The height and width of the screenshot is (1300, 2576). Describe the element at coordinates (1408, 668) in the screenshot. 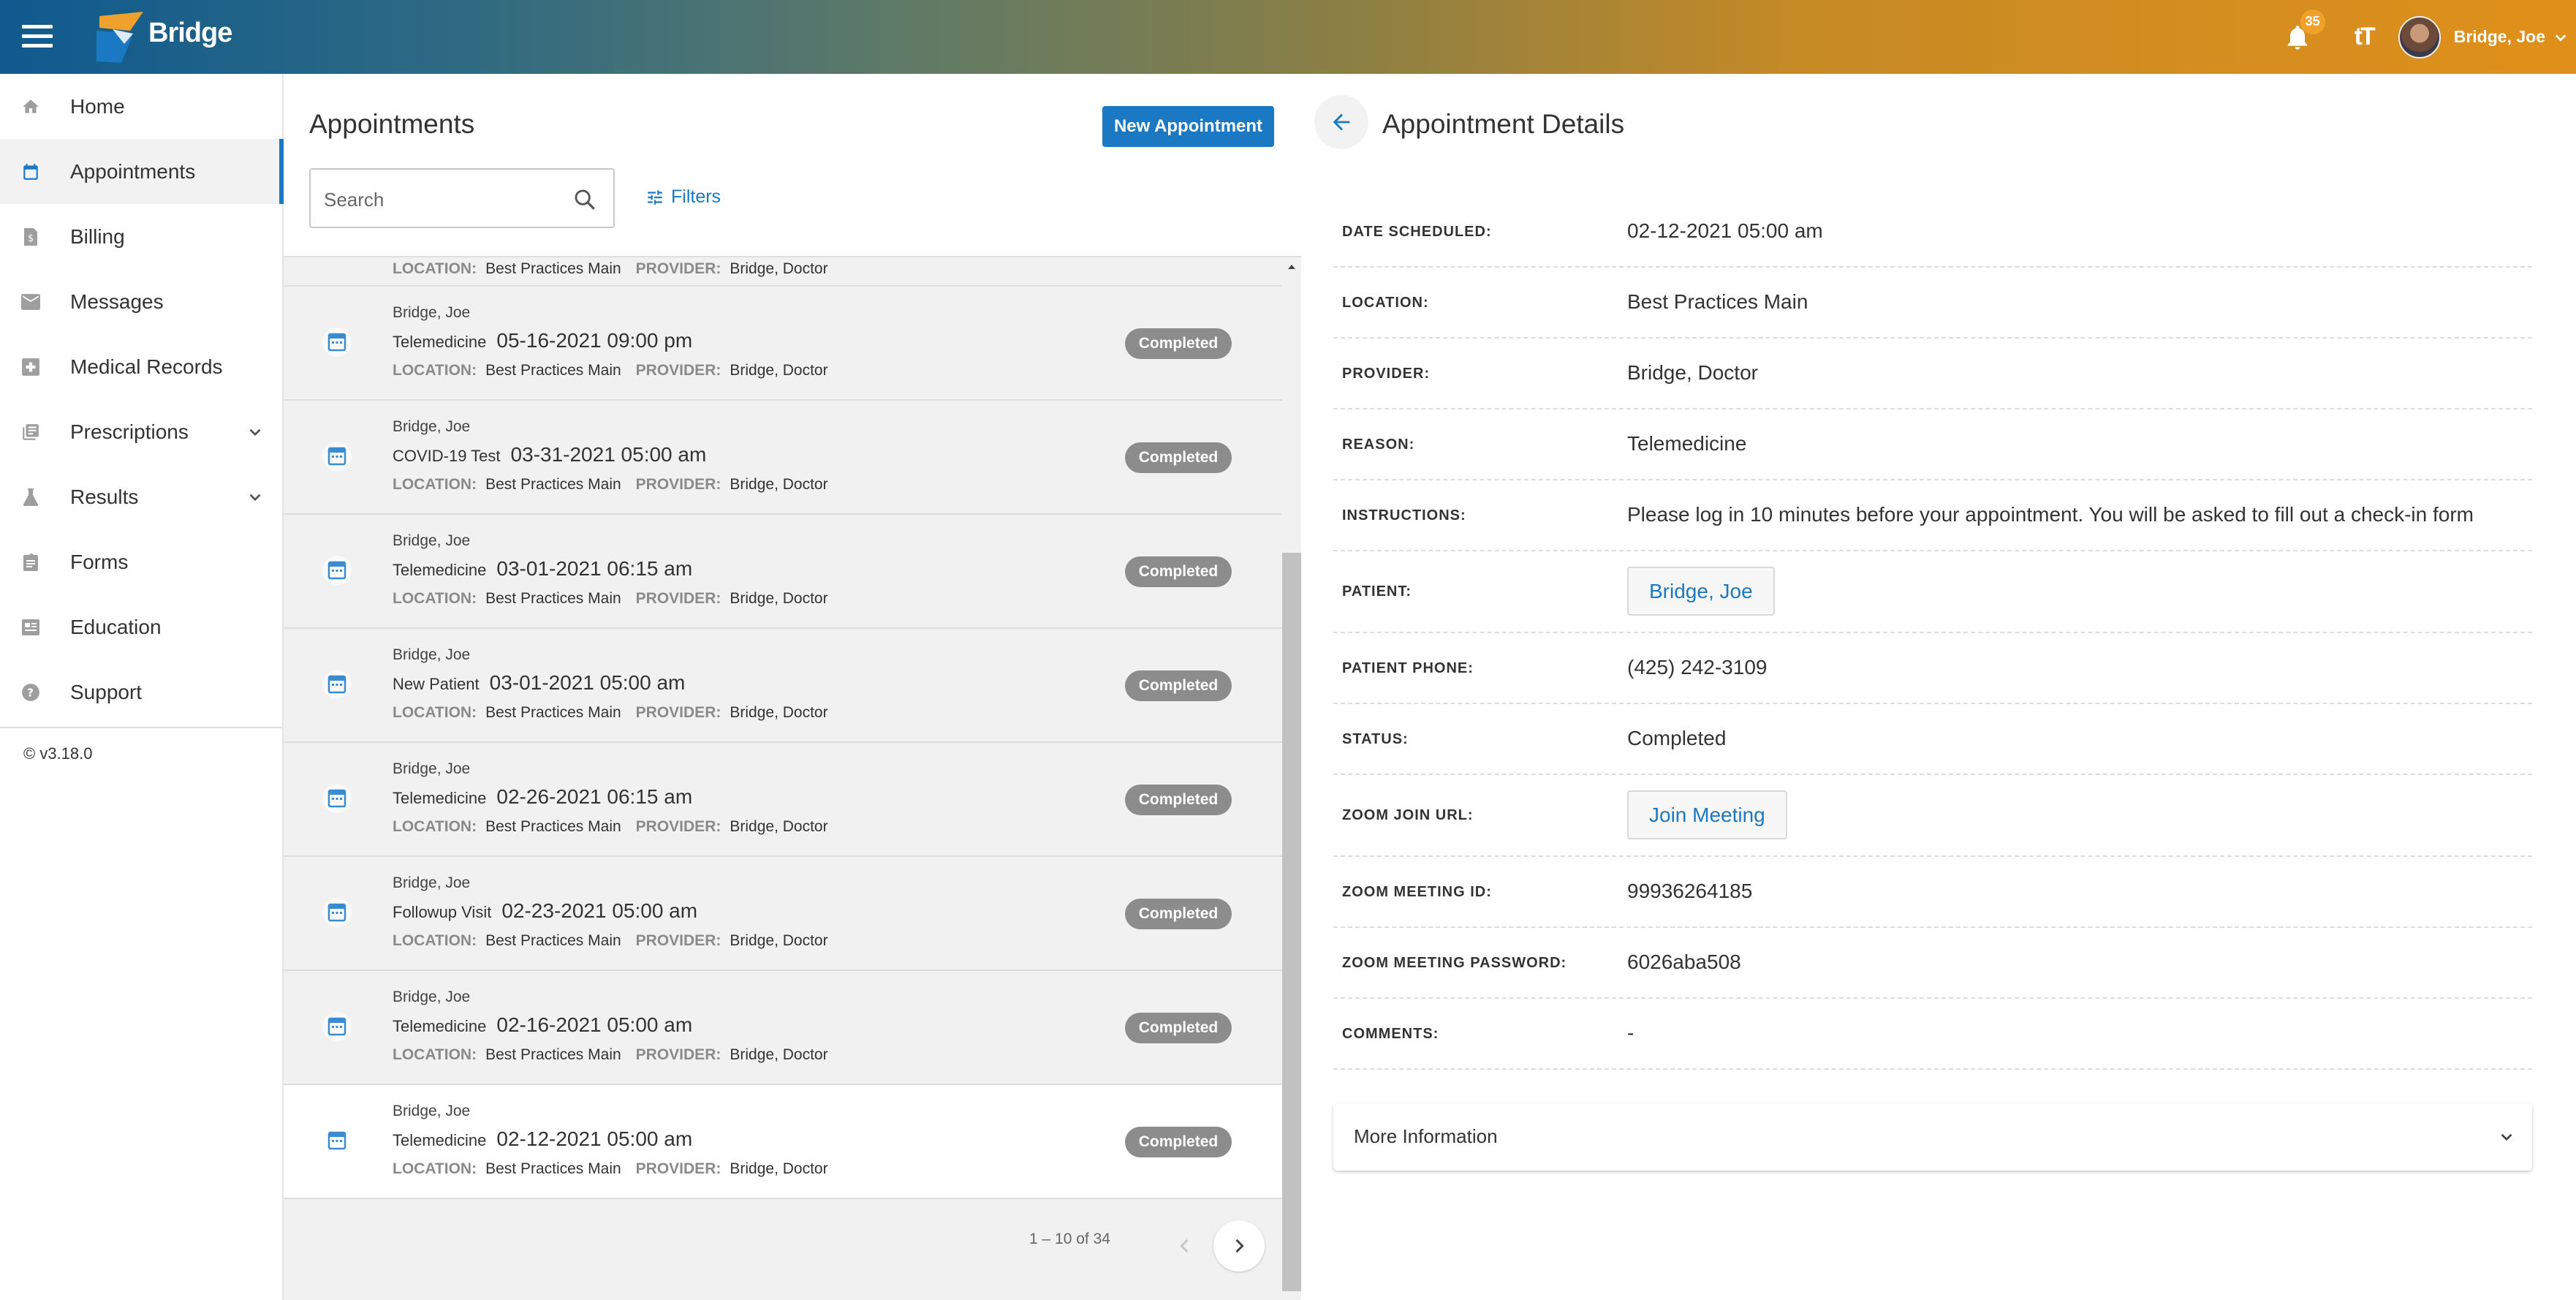

I see `detail-label: PATIENT PHONE:` at that location.